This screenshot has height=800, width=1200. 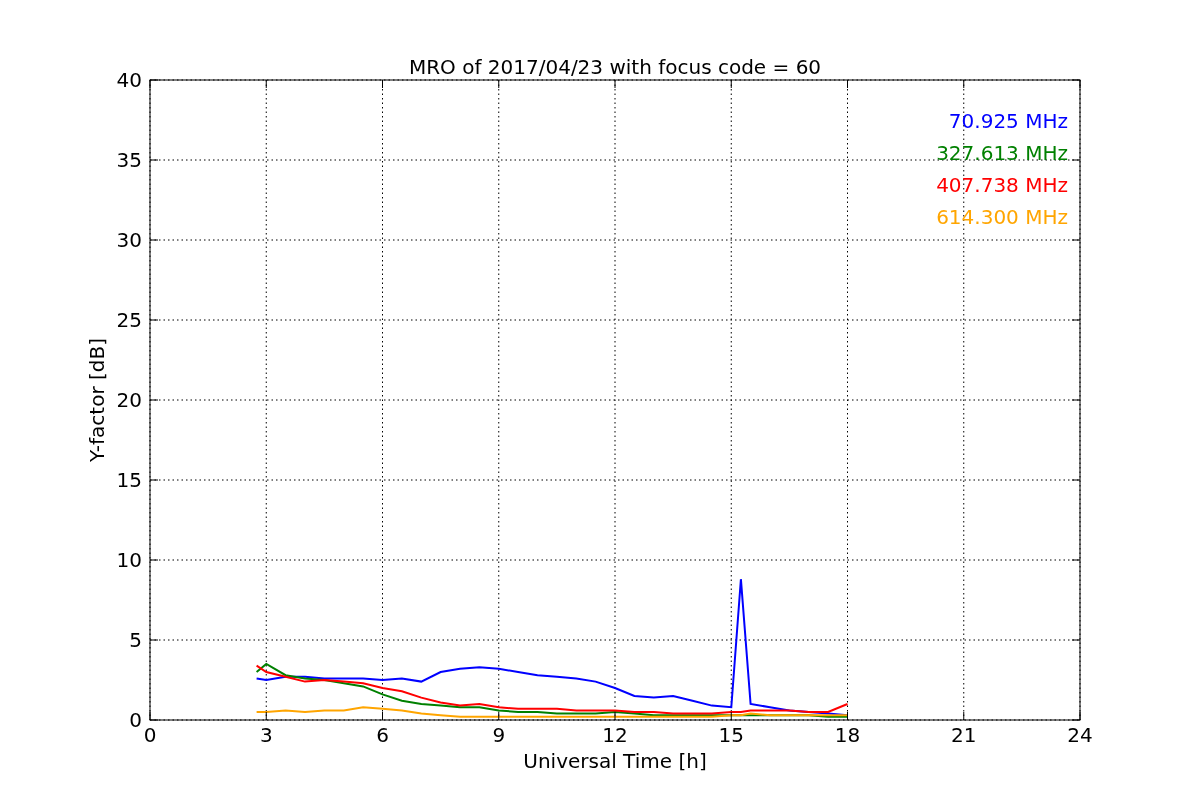 I want to click on tick-label: 40, so click(x=129, y=80).